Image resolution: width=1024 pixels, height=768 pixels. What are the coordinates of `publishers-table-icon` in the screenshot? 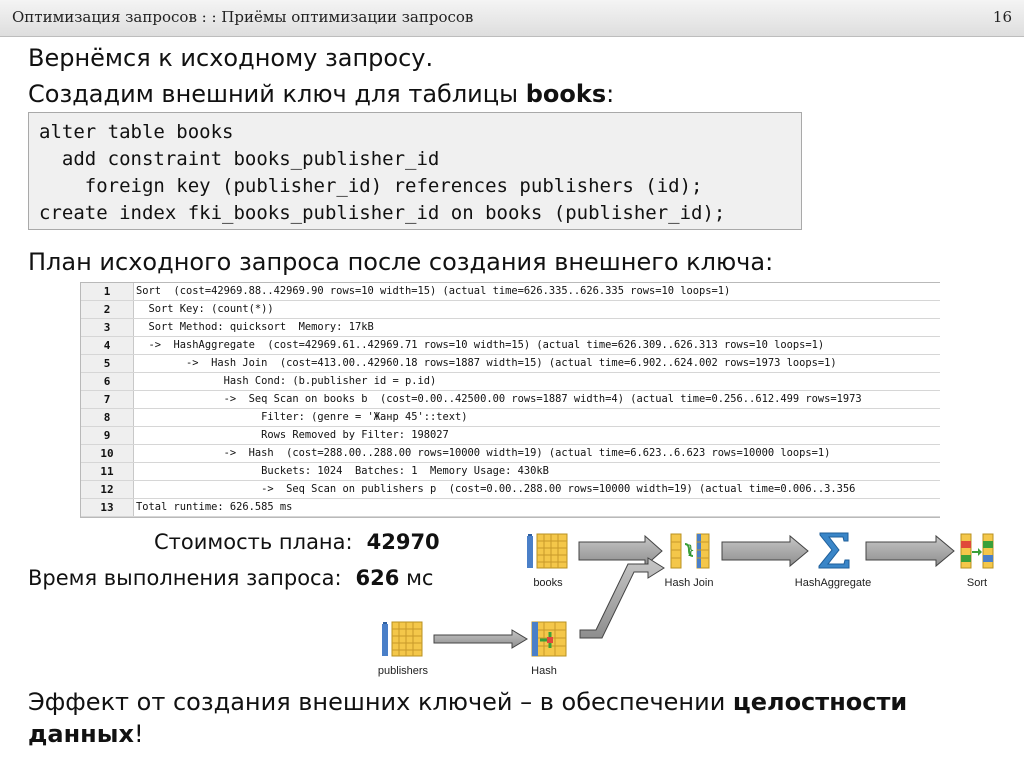 It's located at (402, 639).